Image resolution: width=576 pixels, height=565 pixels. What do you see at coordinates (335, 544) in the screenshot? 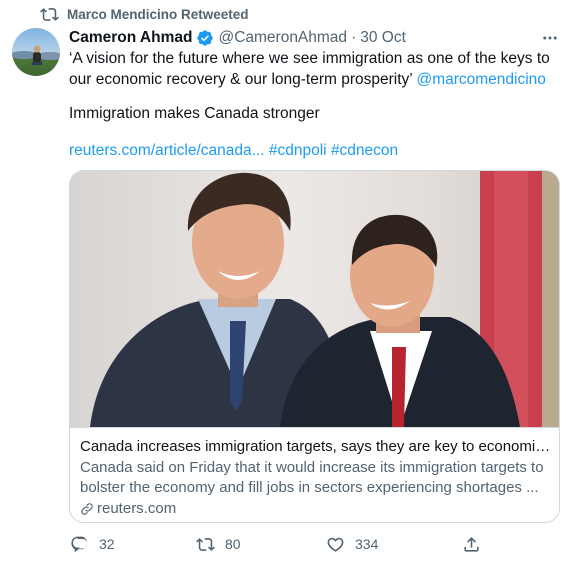
I see `heart-icon` at bounding box center [335, 544].